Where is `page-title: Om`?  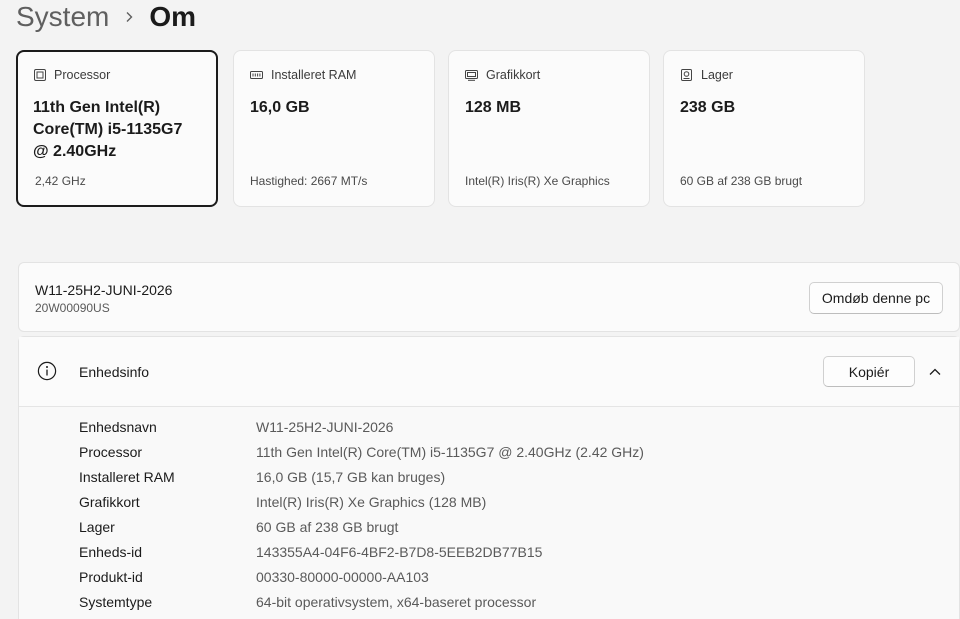
page-title: Om is located at coordinates (173, 16).